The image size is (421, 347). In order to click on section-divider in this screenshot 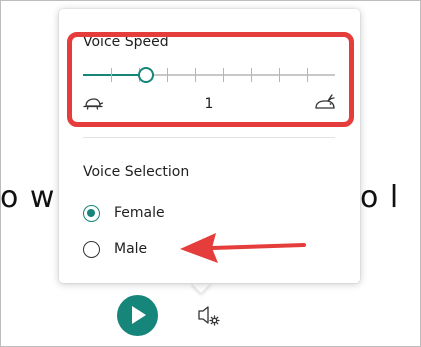, I will do `click(209, 137)`.